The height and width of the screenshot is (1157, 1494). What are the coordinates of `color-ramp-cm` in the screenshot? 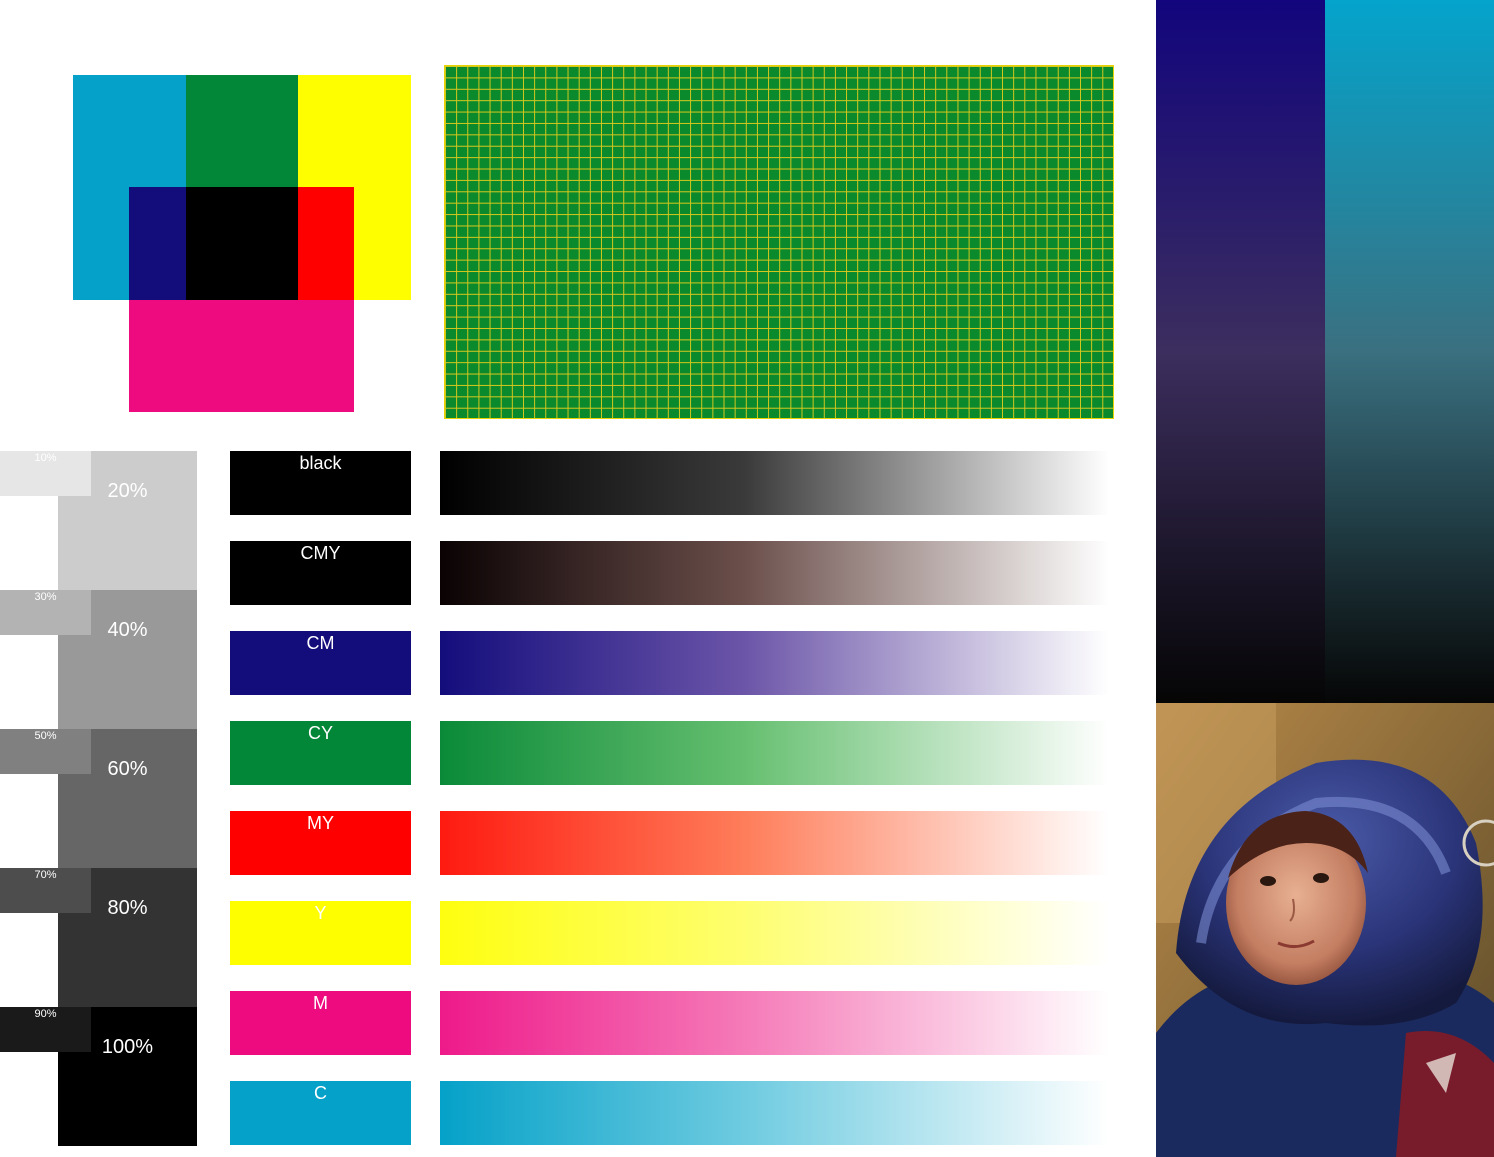 It's located at (778, 663).